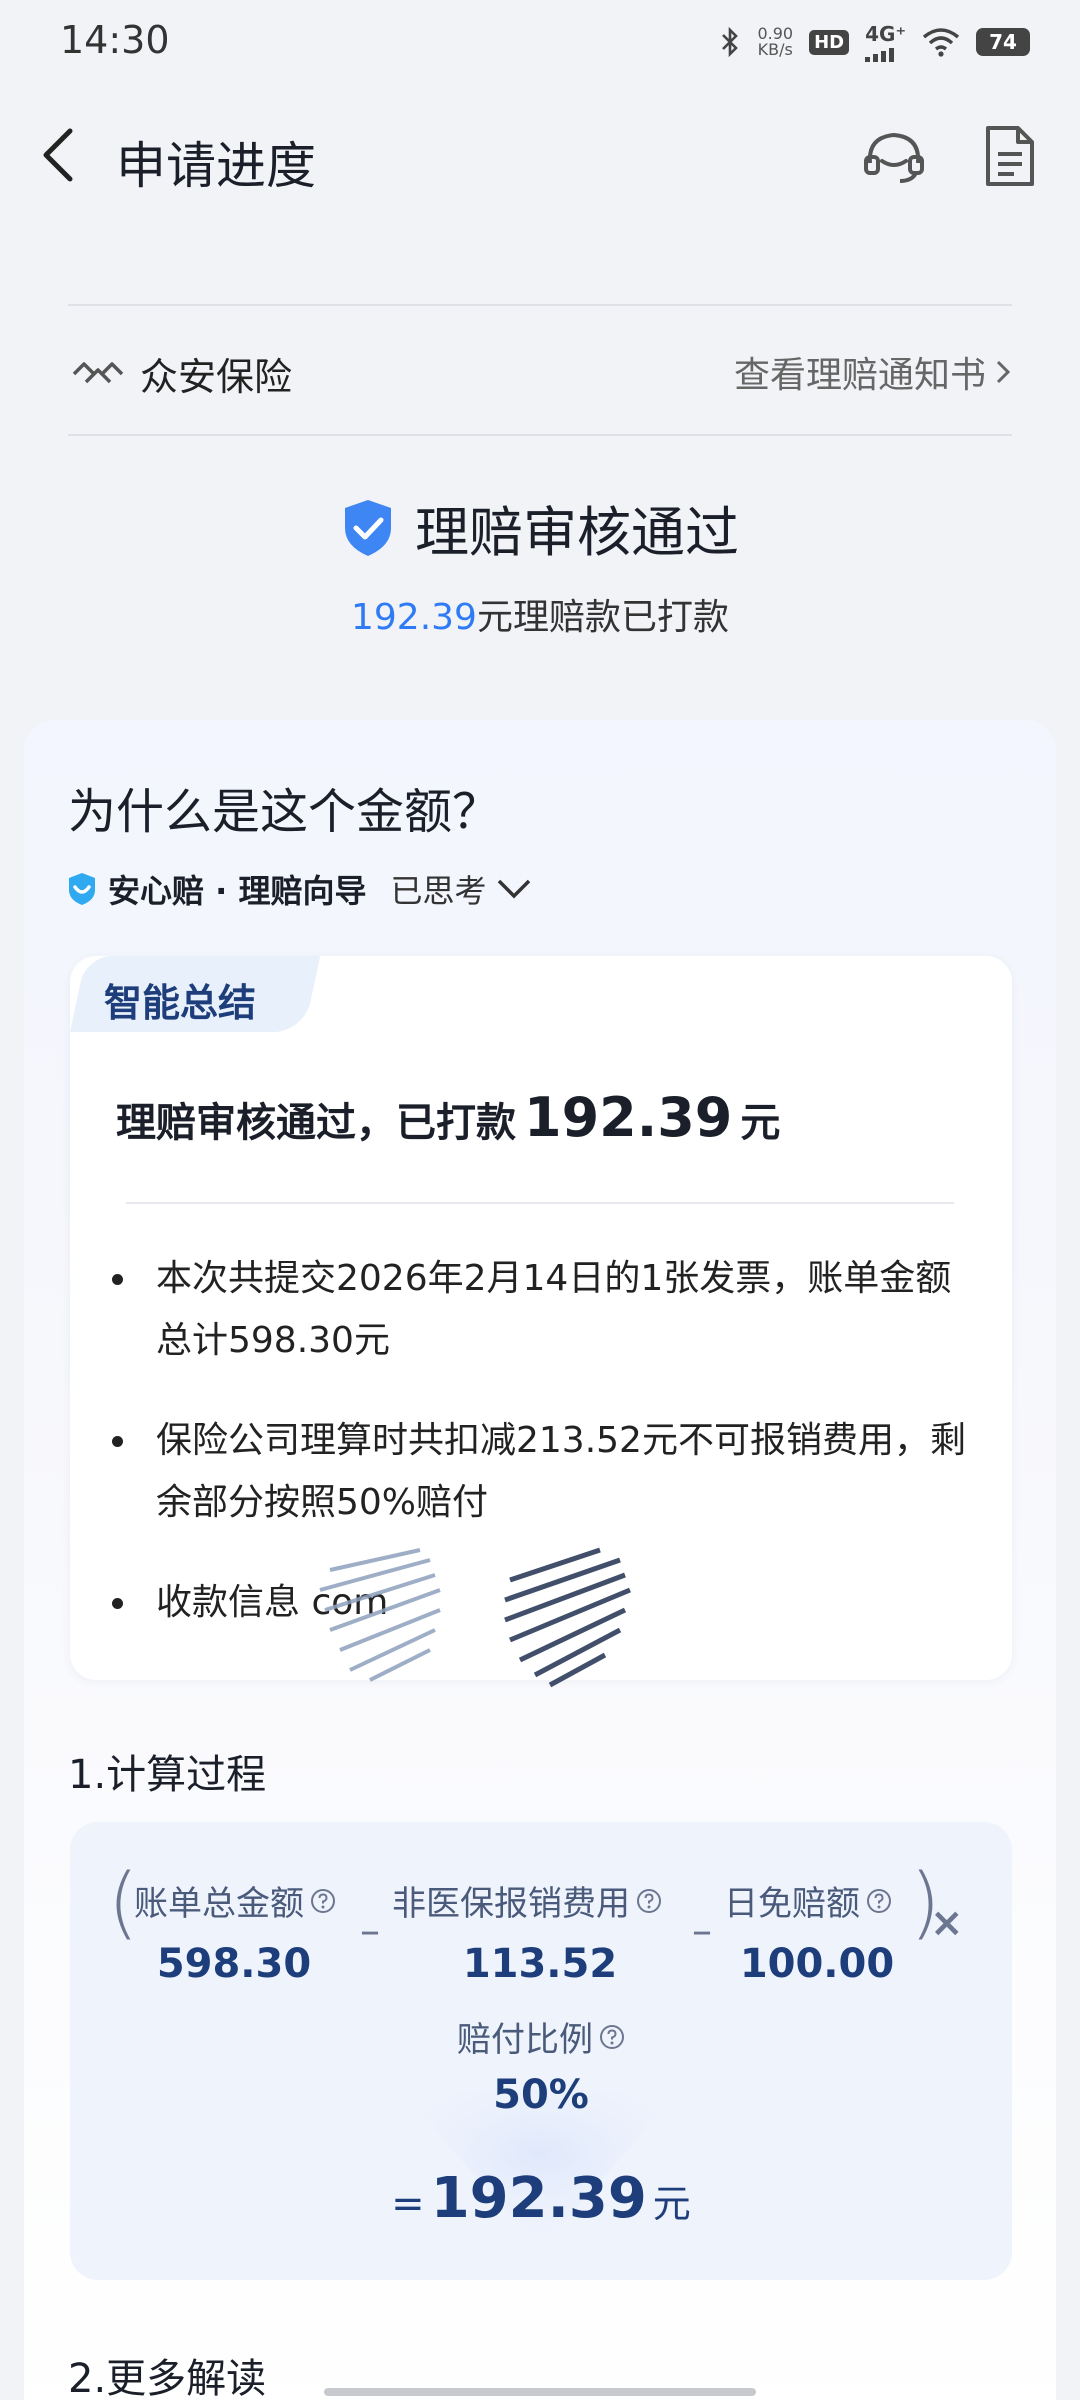 The width and height of the screenshot is (1080, 2400). What do you see at coordinates (237, 891) in the screenshot?
I see `guide-brand: 安心赔 · 理赔向导` at bounding box center [237, 891].